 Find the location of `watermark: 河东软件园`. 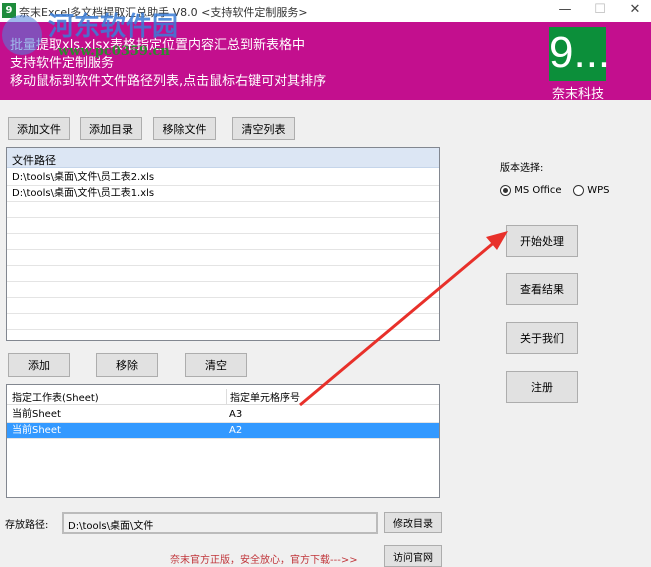

watermark: 河东软件园 is located at coordinates (113, 27).